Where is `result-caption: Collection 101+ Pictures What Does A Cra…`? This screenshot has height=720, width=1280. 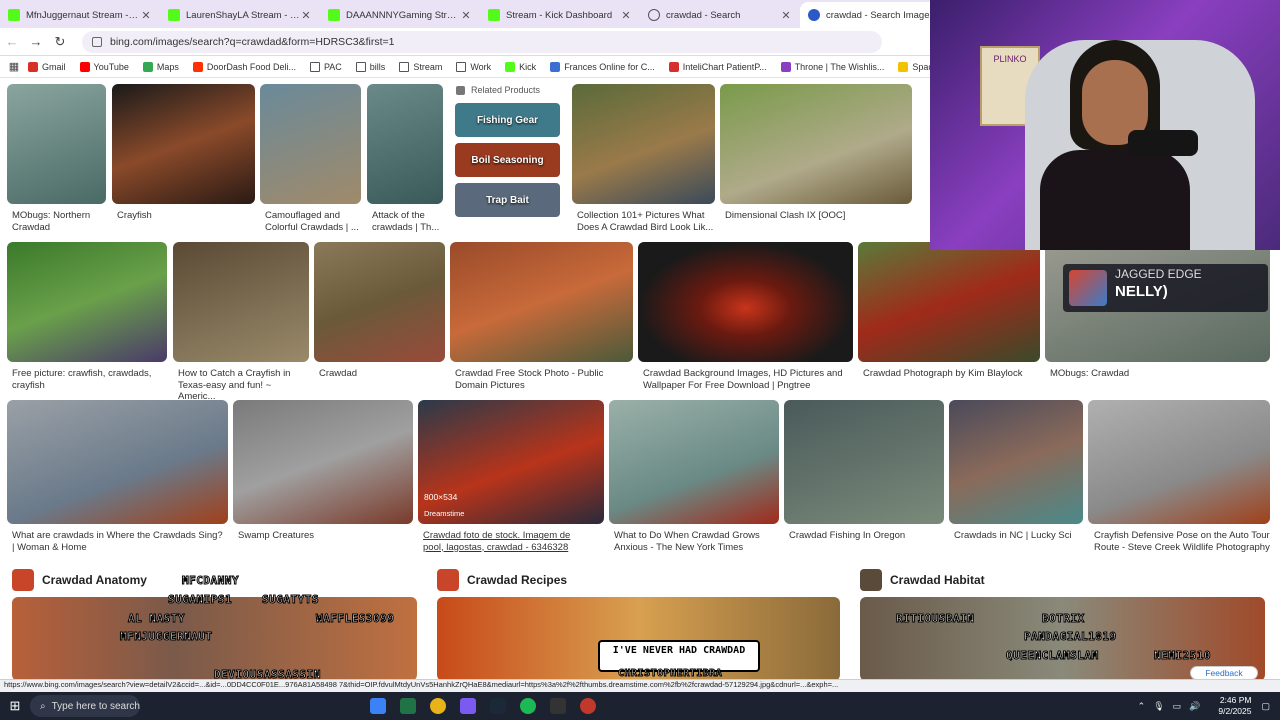
result-caption: Collection 101+ Pictures What Does A Cra… is located at coordinates (646, 221).